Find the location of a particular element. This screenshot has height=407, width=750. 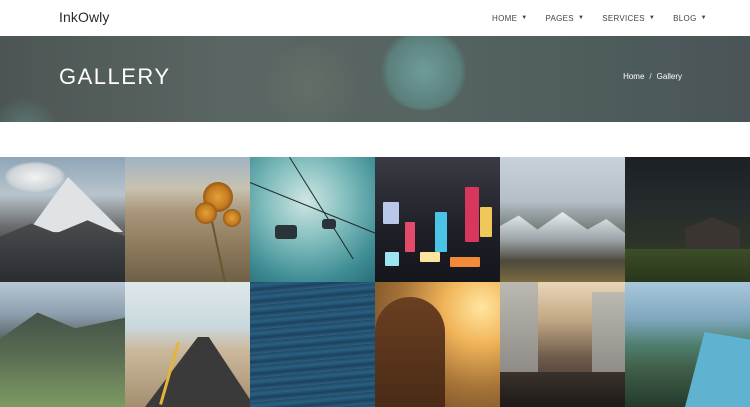

gallery-image-desert-flower is located at coordinates (187, 219).